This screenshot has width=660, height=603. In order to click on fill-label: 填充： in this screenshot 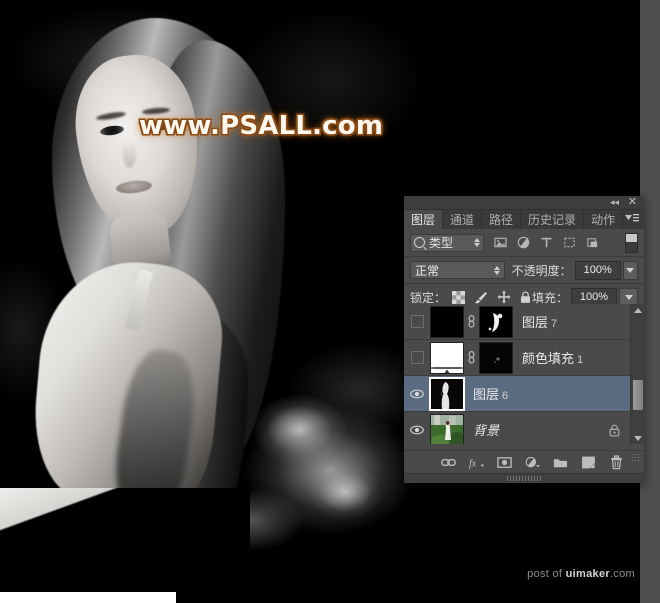, I will do `click(549, 297)`.